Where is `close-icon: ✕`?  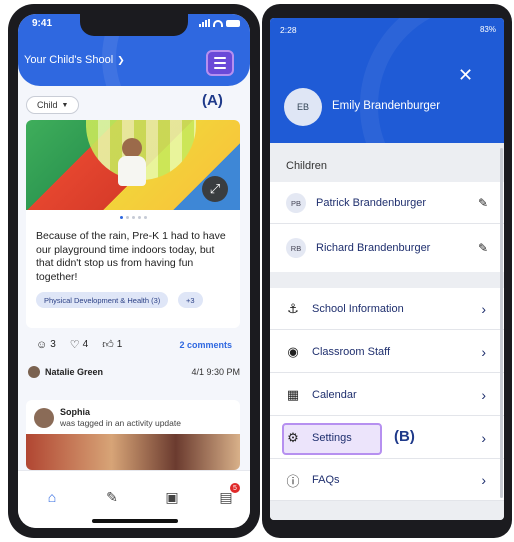 close-icon: ✕ is located at coordinates (465, 75).